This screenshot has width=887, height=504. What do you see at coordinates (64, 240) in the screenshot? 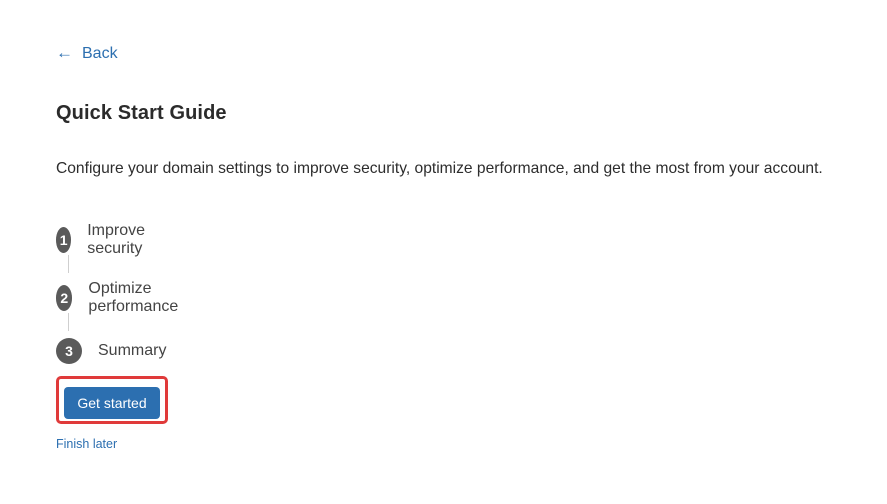
I see `step-number-badge: 1` at bounding box center [64, 240].